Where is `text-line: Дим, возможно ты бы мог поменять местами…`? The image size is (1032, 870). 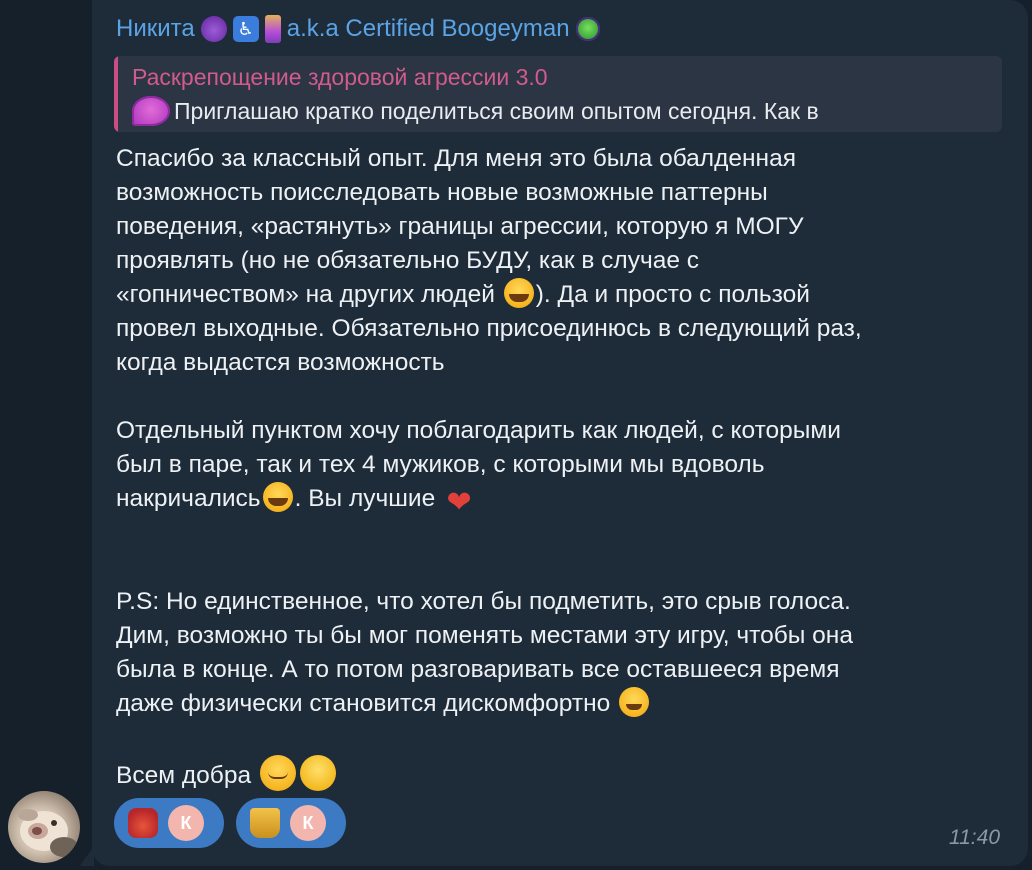 text-line: Дим, возможно ты бы мог поменять местами… is located at coordinates (484, 635).